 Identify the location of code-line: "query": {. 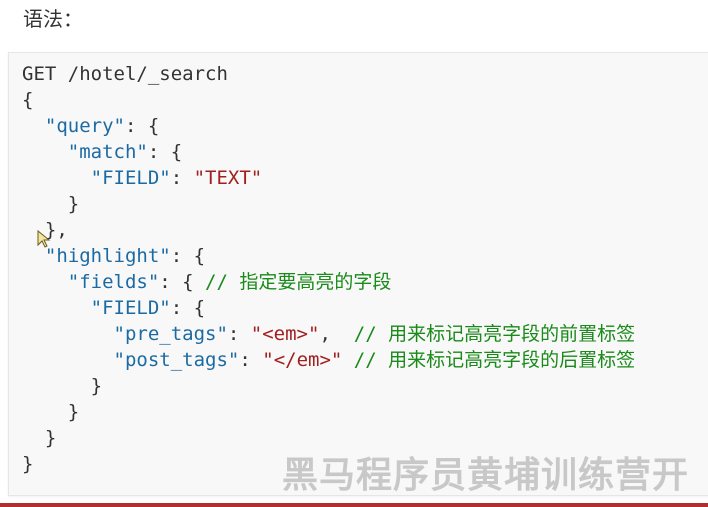
(328, 126).